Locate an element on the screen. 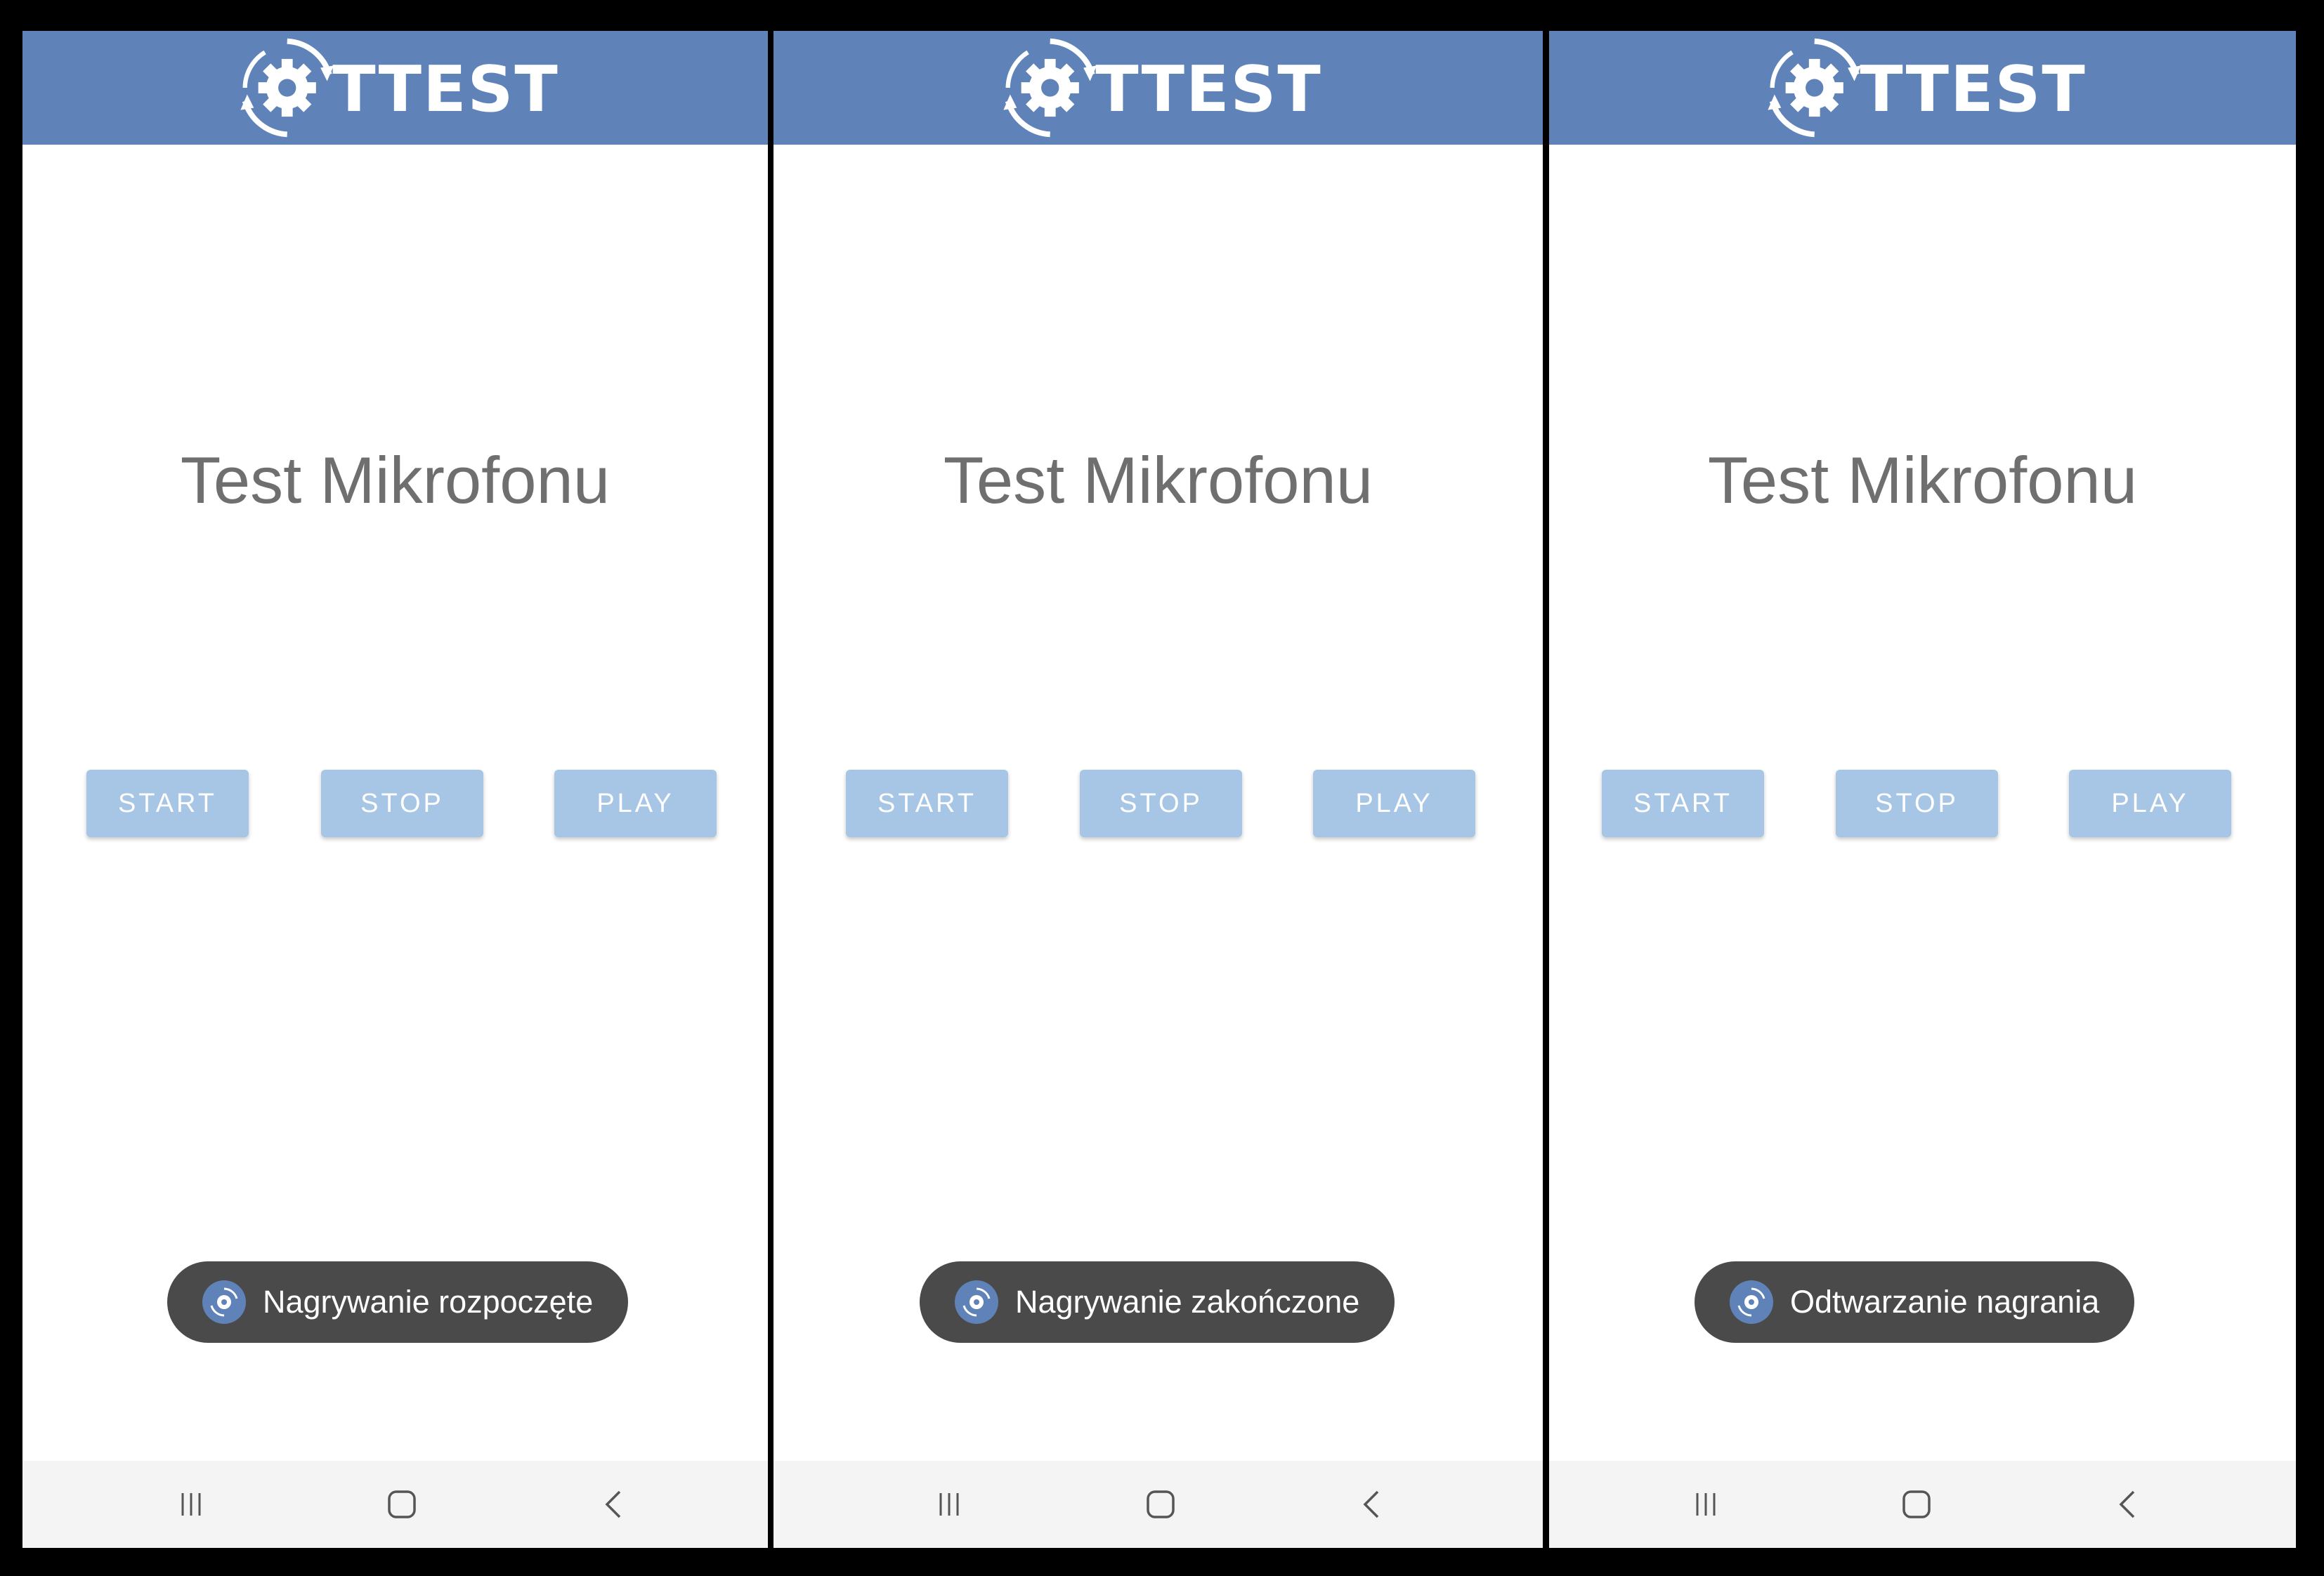  toast-text: Odtwarzanie nagrania is located at coordinates (1945, 1302).